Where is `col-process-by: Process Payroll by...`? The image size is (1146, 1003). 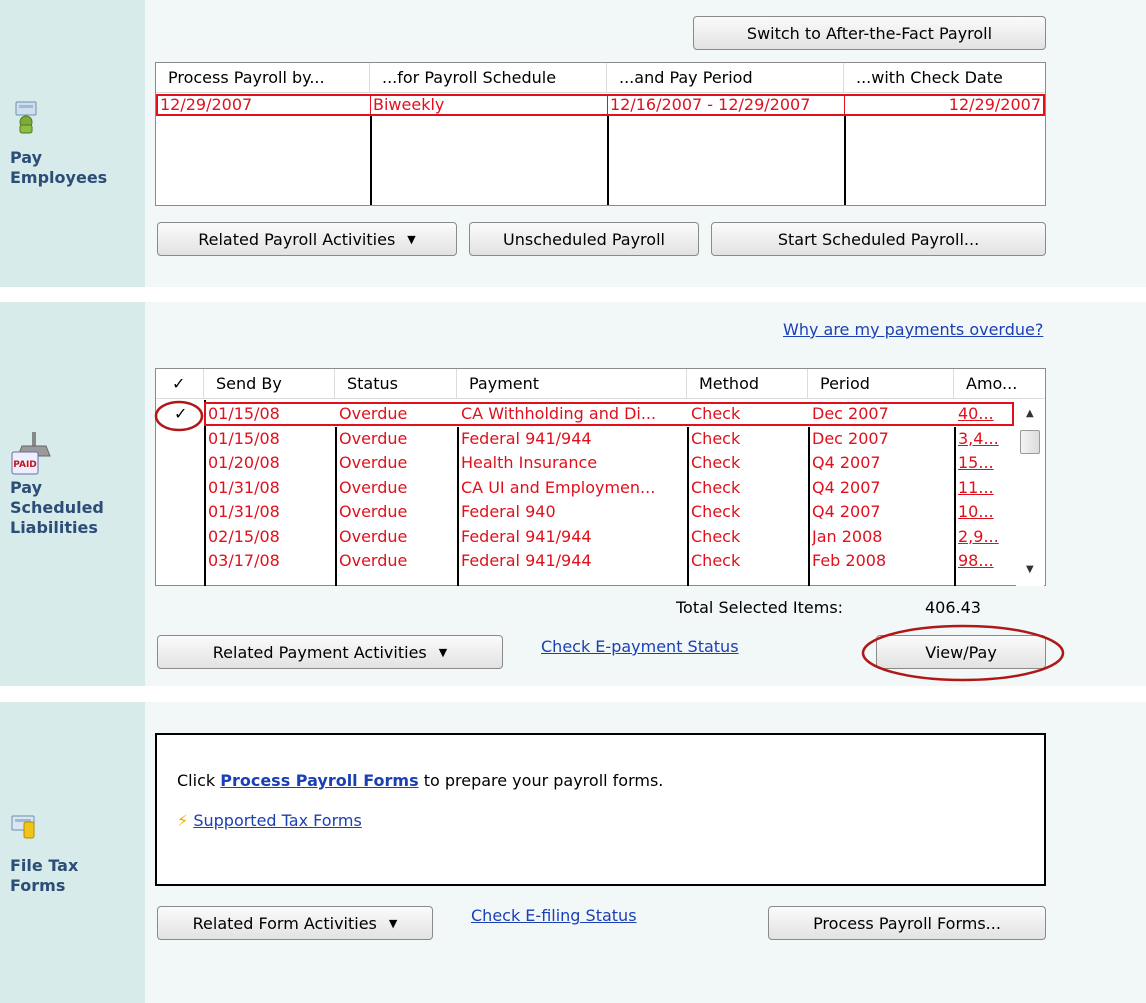 col-process-by: Process Payroll by... is located at coordinates (263, 78).